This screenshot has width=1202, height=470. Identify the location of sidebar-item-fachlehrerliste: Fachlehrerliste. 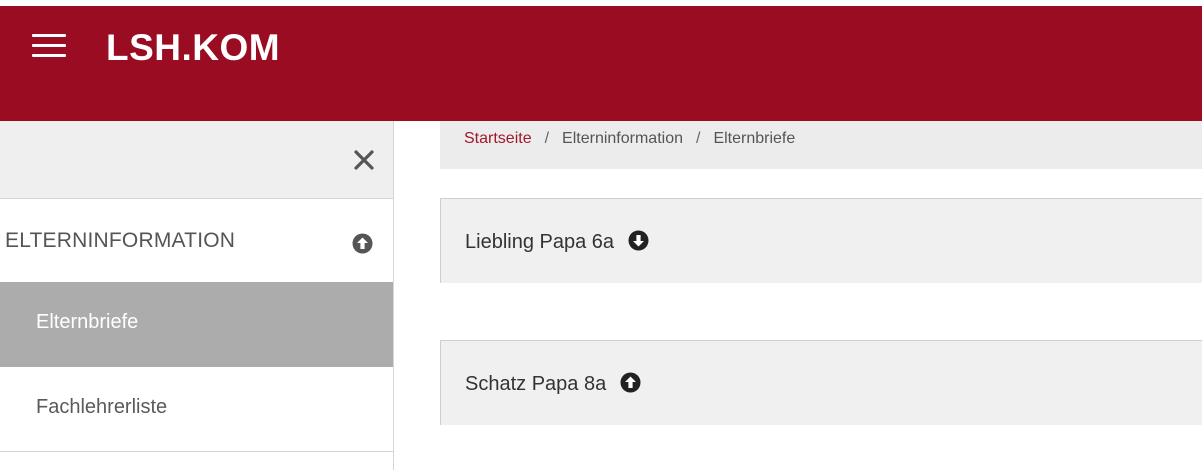
(196, 409).